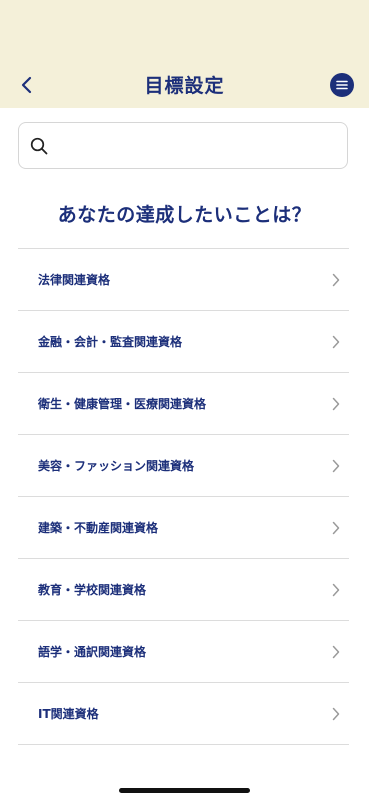  I want to click on home-indicator, so click(184, 790).